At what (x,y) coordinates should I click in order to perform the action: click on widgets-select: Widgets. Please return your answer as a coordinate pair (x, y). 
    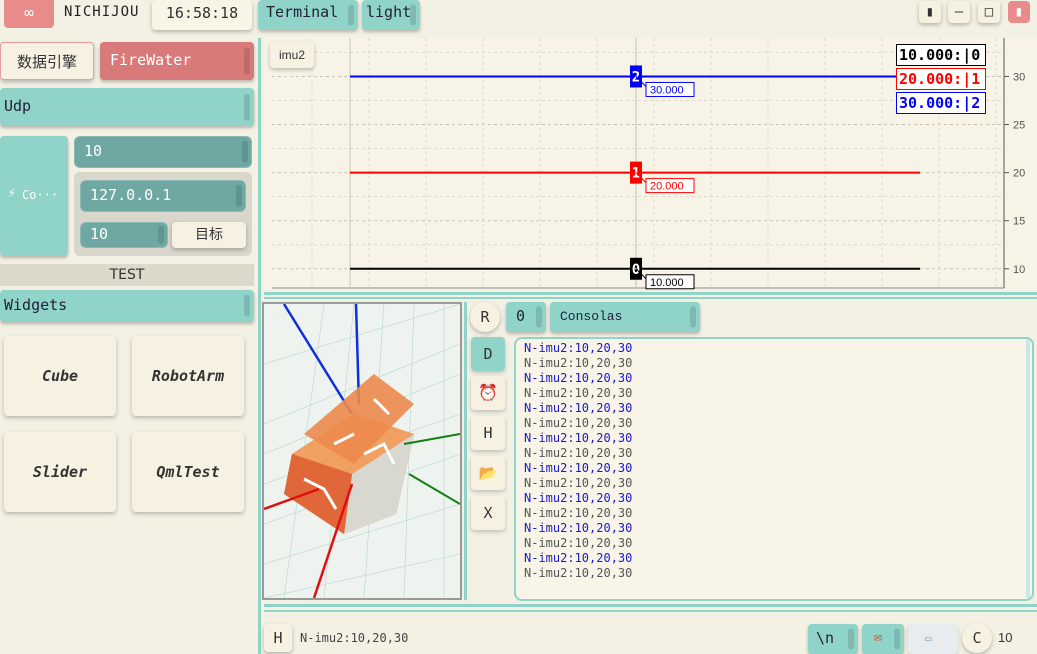
    Looking at the image, I should click on (127, 306).